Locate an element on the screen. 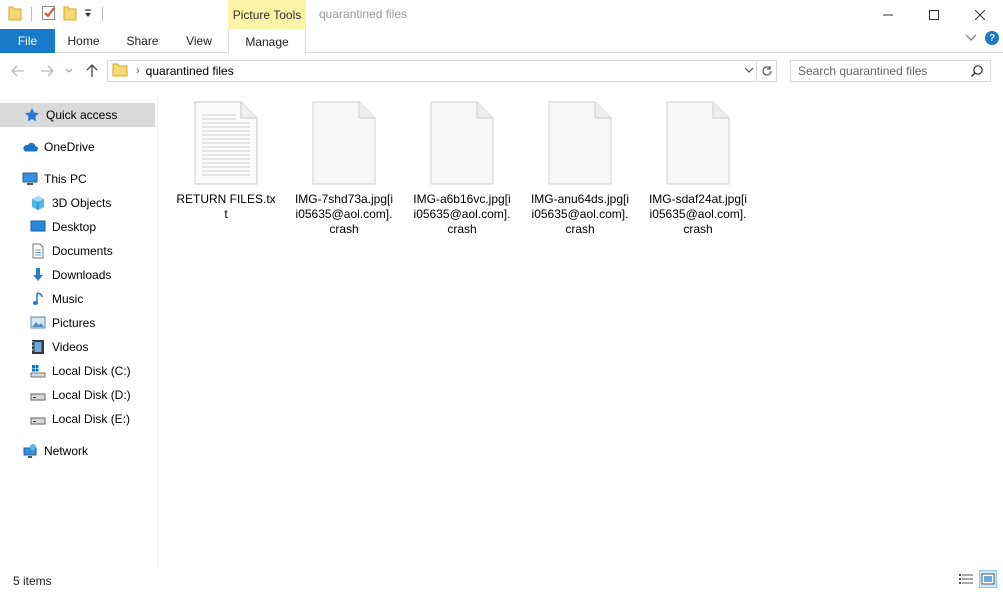 Image resolution: width=1003 pixels, height=592 pixels. back-arrow-icon is located at coordinates (17, 71).